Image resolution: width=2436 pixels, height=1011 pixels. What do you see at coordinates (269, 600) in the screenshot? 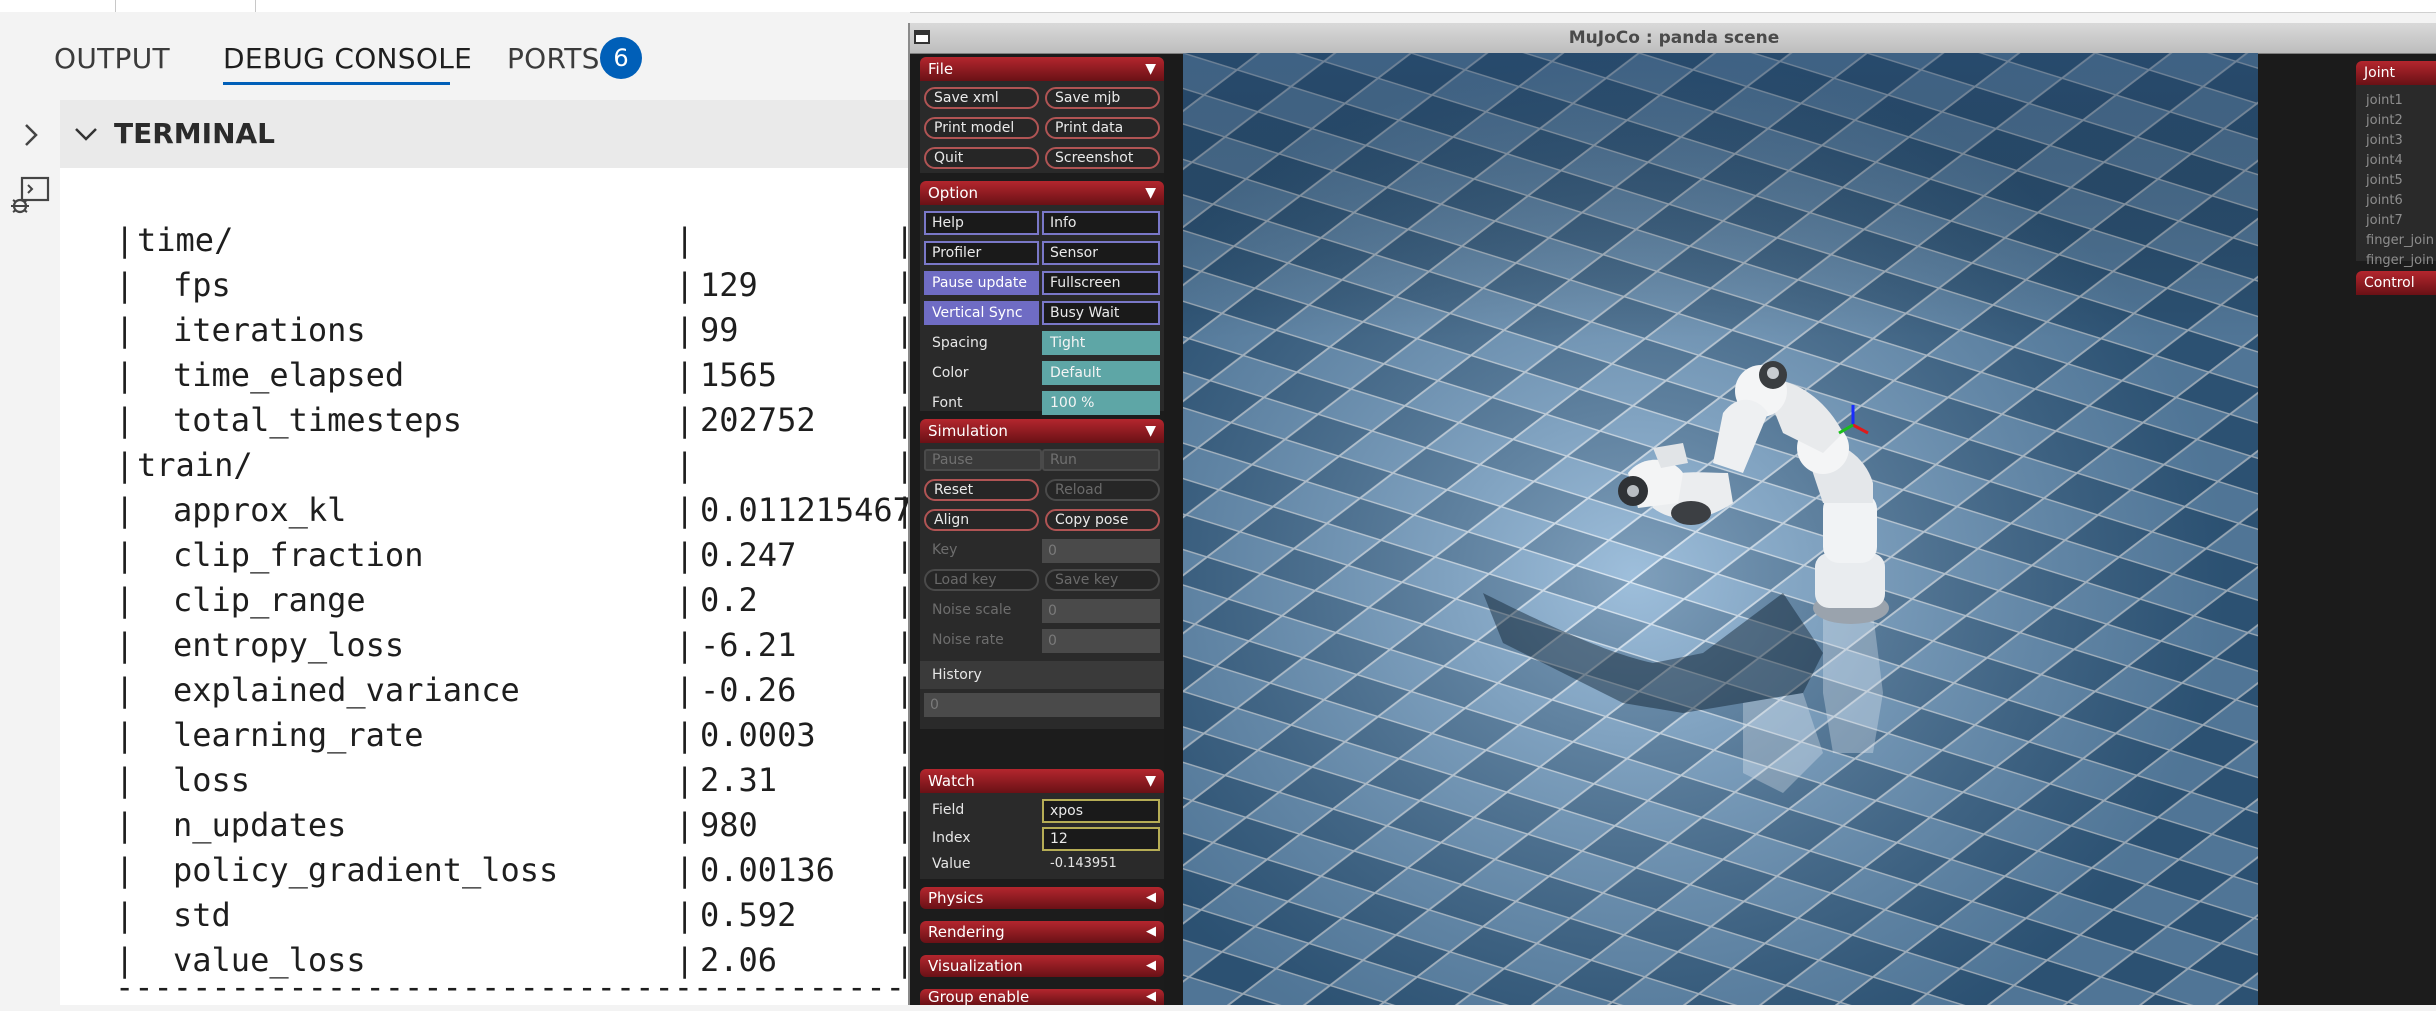
I see `metric-name: clip_range` at bounding box center [269, 600].